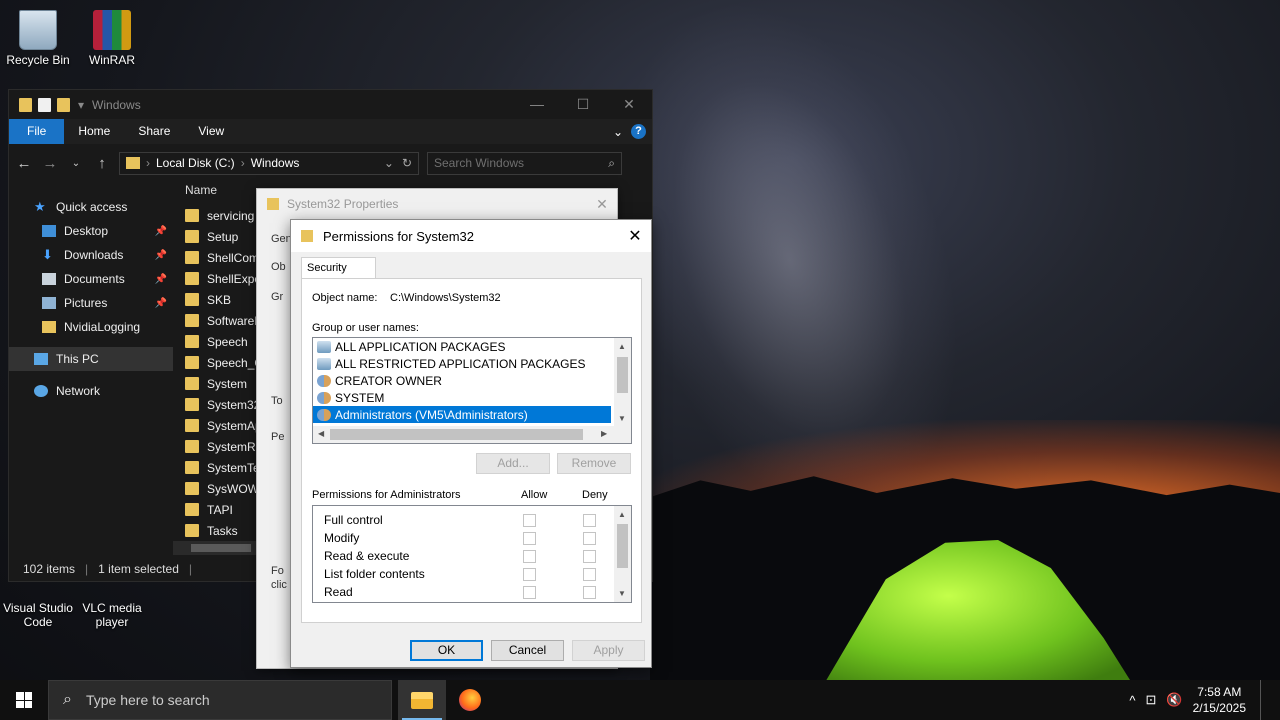  I want to click on scroll-left-icon: ◀, so click(321, 433).